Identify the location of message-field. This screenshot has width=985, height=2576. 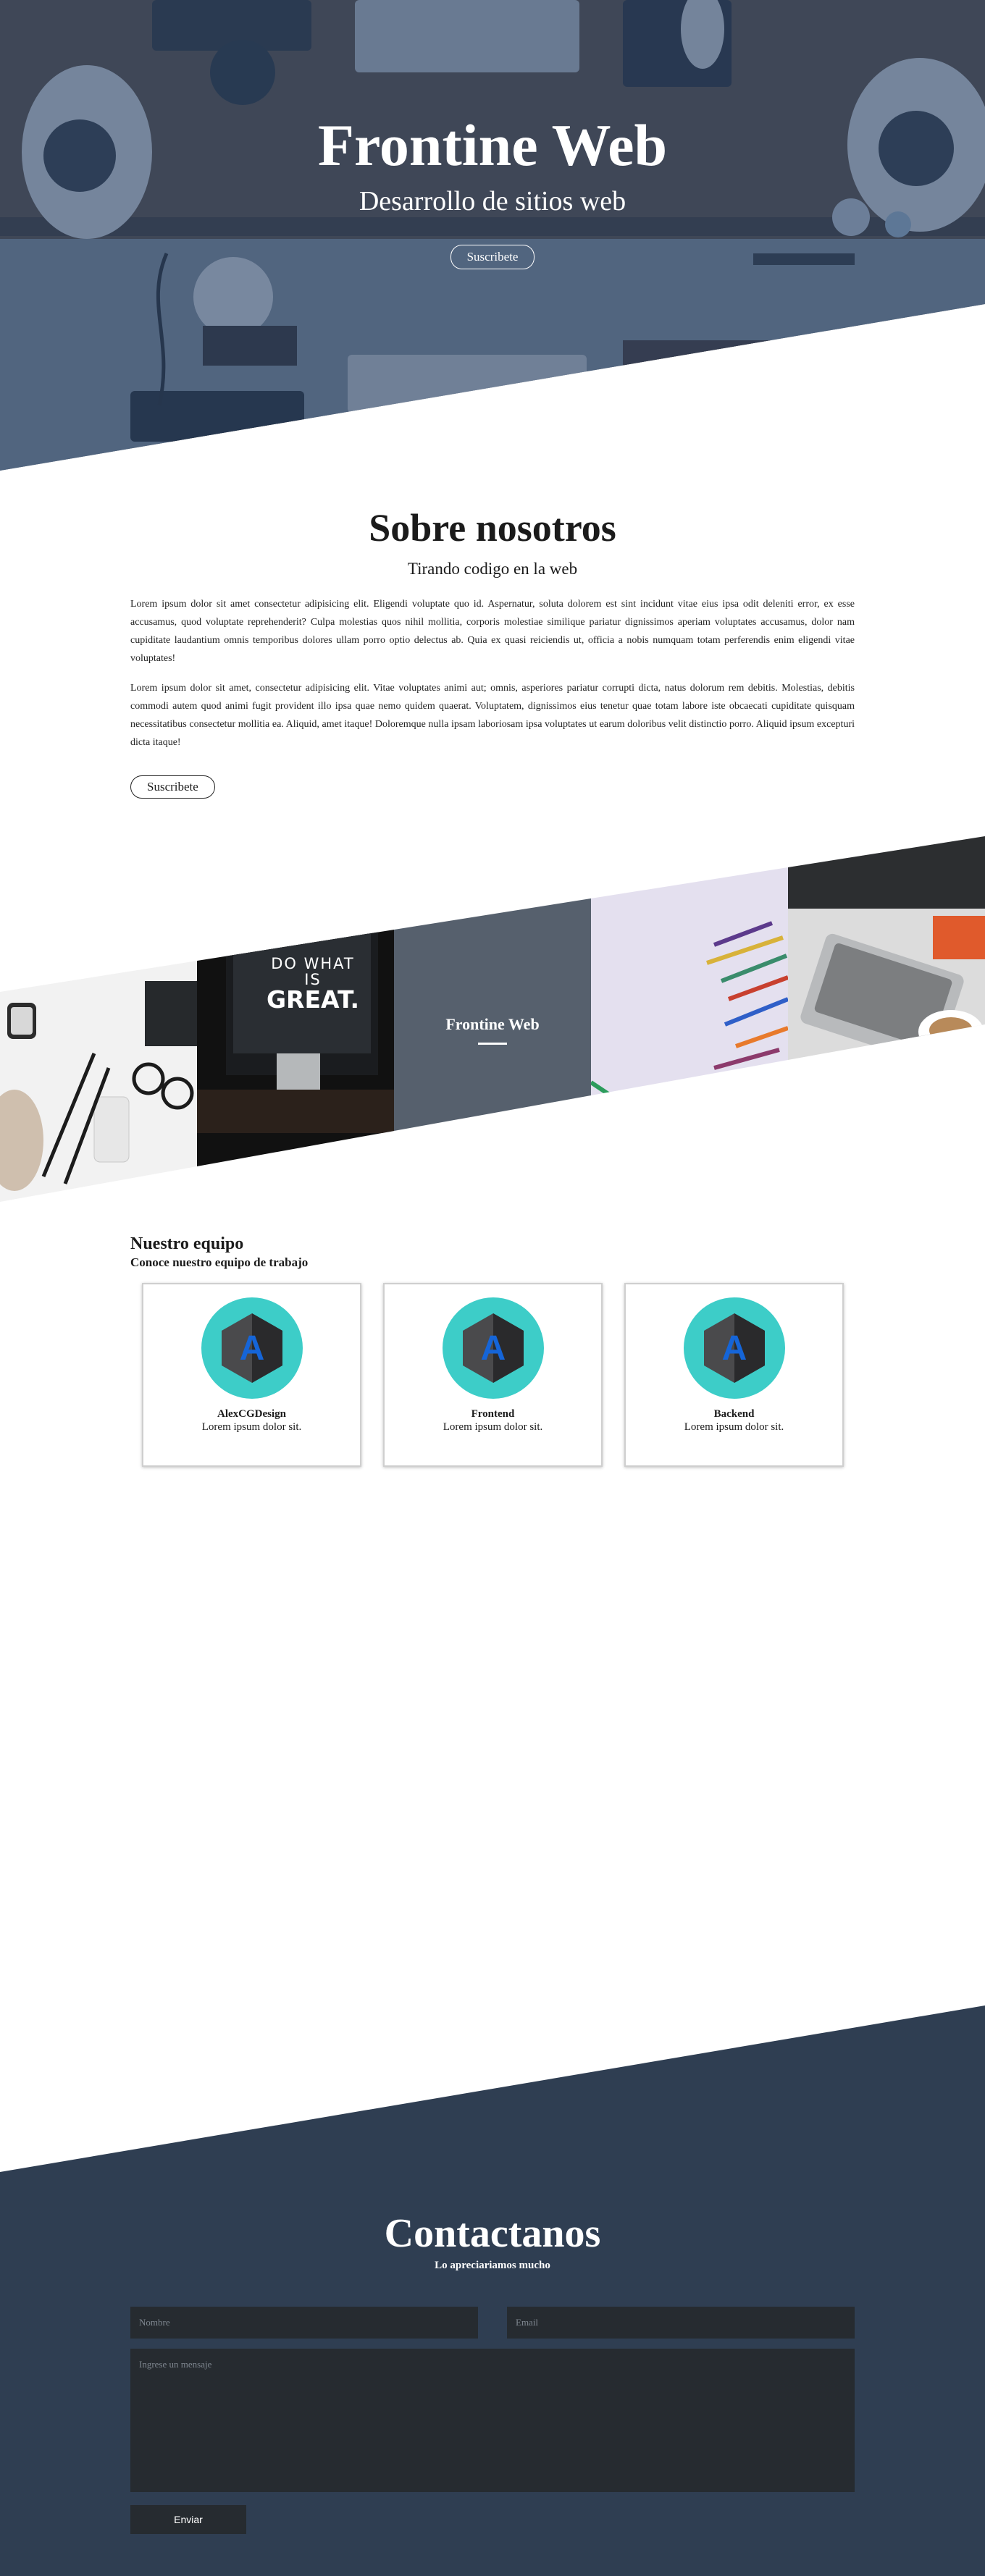
(492, 2420).